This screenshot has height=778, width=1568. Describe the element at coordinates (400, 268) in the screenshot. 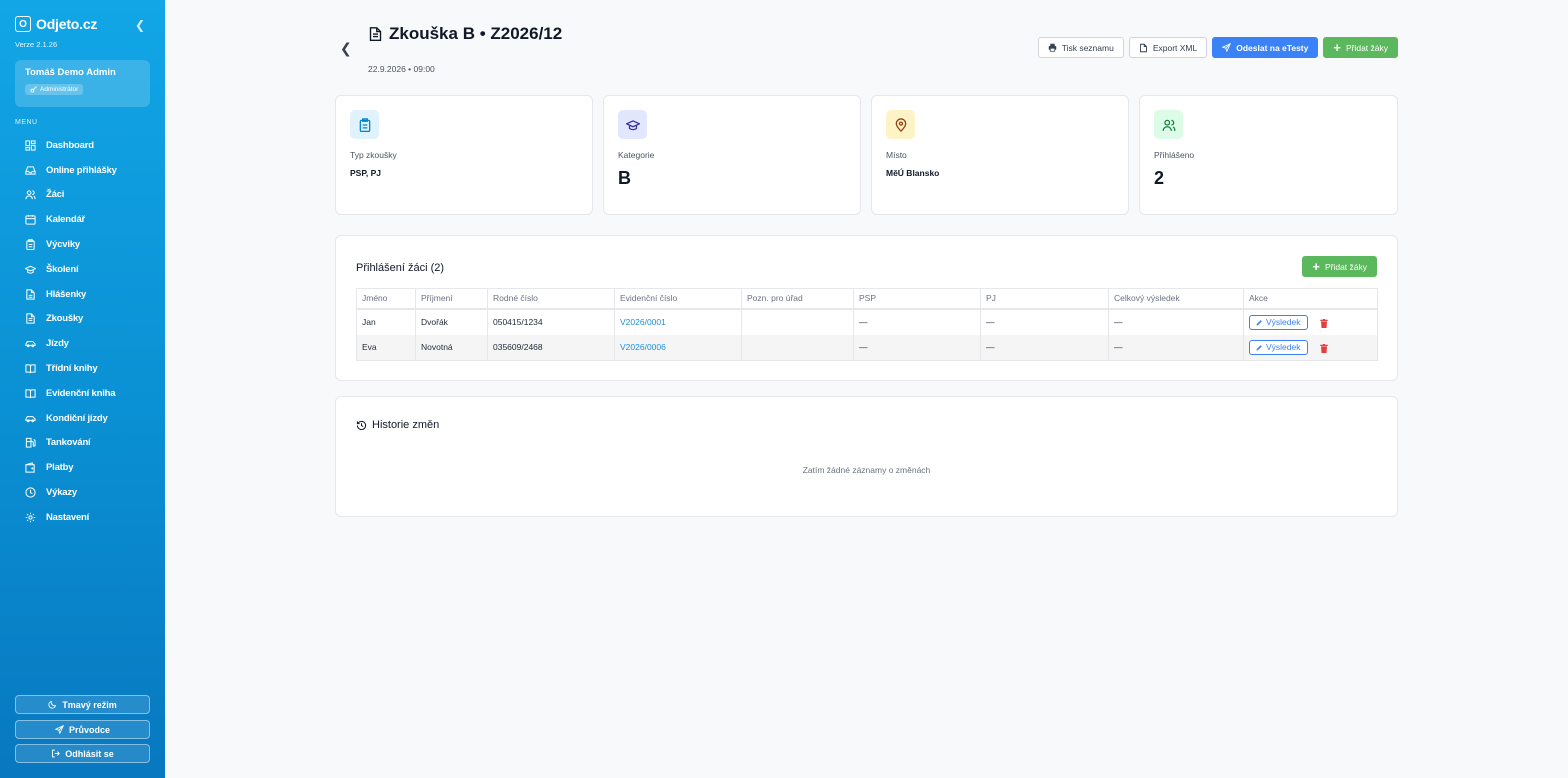

I see `section-title: Přihlášení žáci (2)` at that location.